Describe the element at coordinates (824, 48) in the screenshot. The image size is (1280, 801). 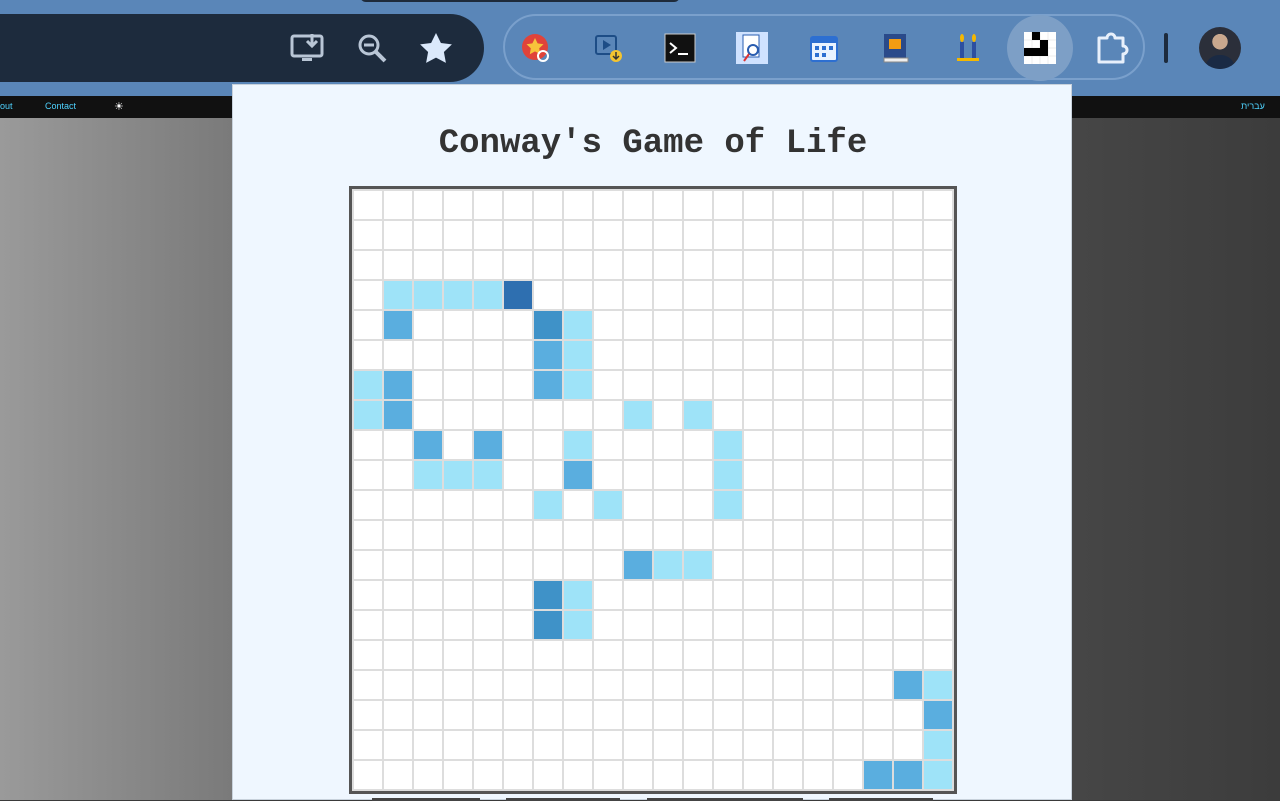
I see `extension-calendar-icon` at that location.